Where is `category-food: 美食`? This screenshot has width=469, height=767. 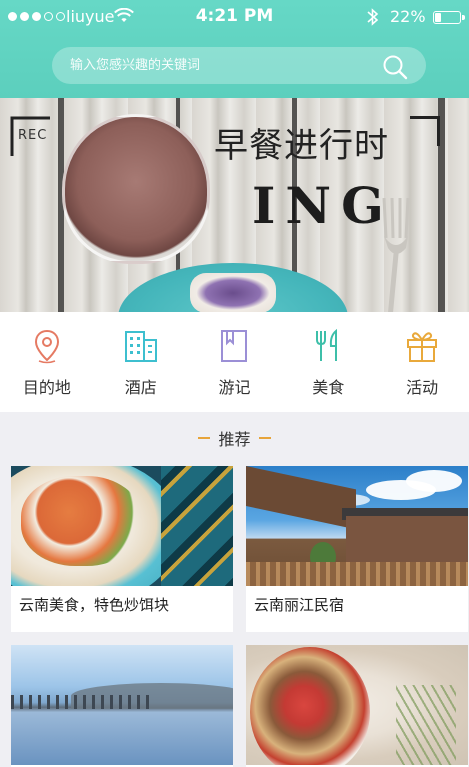 category-food: 美食 is located at coordinates (328, 362).